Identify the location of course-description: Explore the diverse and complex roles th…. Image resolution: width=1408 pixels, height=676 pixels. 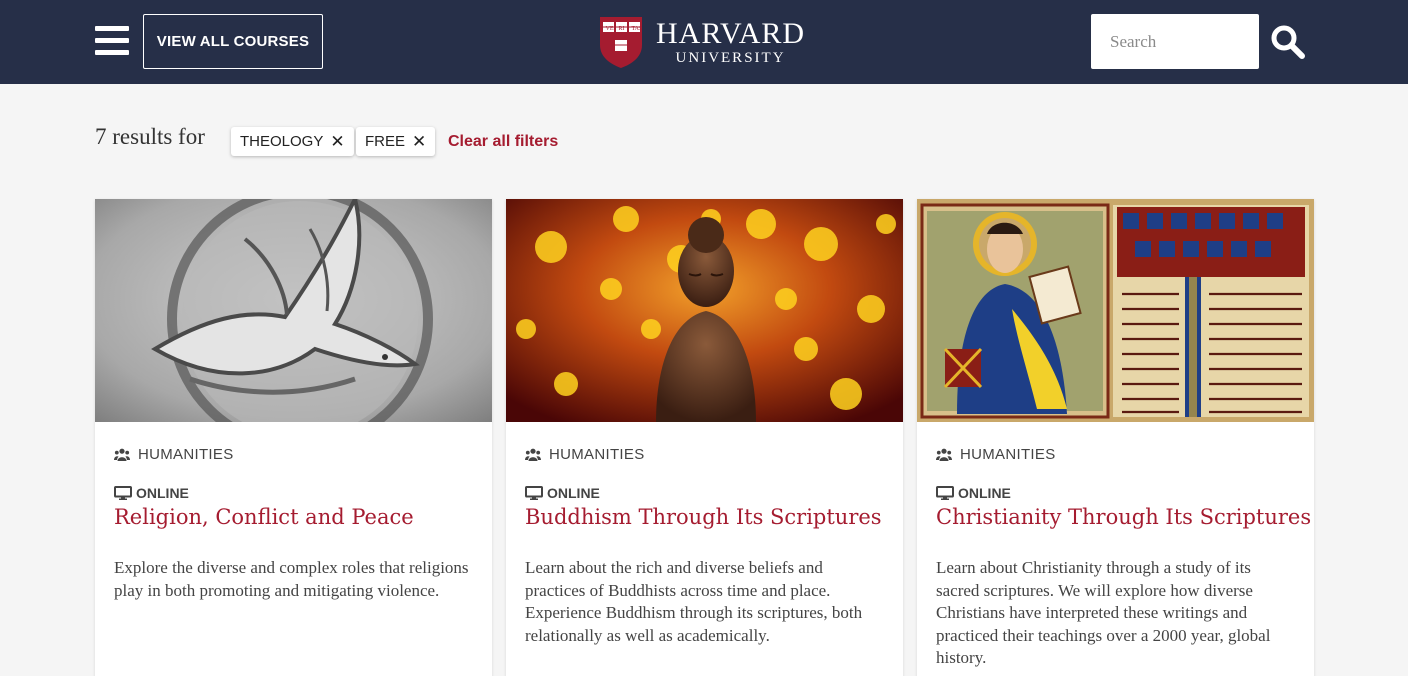
(291, 579).